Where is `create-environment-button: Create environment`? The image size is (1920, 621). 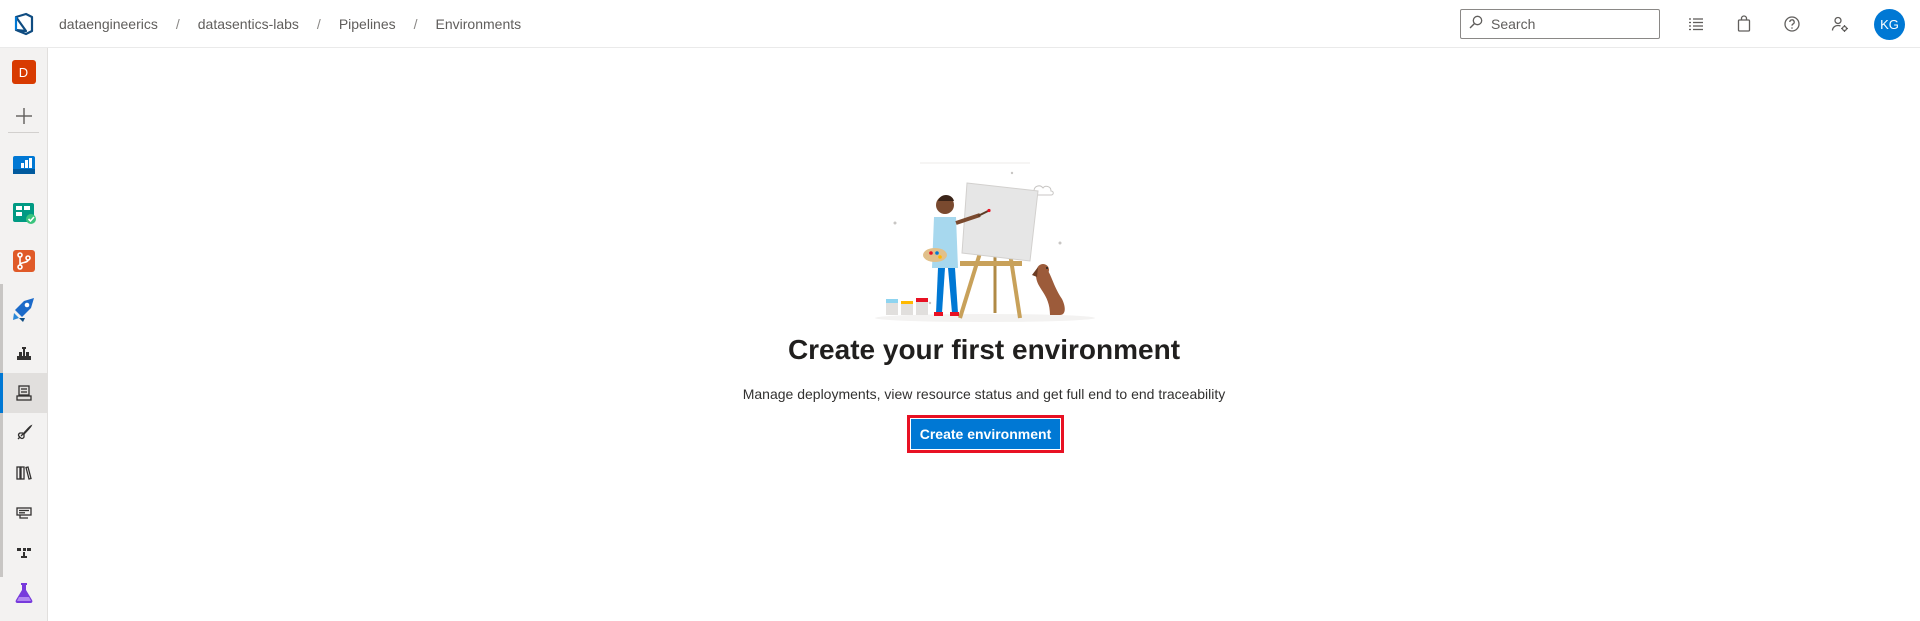 create-environment-button: Create environment is located at coordinates (985, 434).